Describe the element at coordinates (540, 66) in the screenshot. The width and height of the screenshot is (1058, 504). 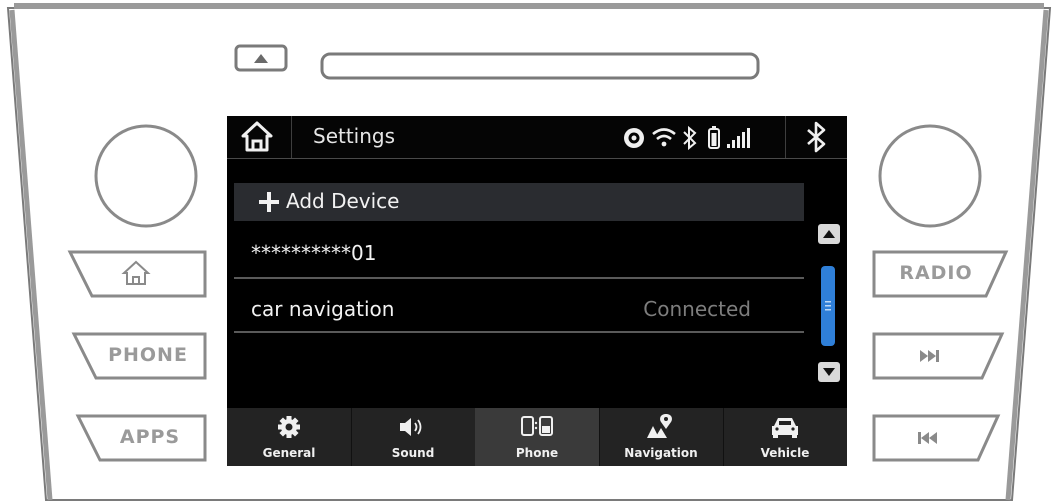
I see `cd-slot` at that location.